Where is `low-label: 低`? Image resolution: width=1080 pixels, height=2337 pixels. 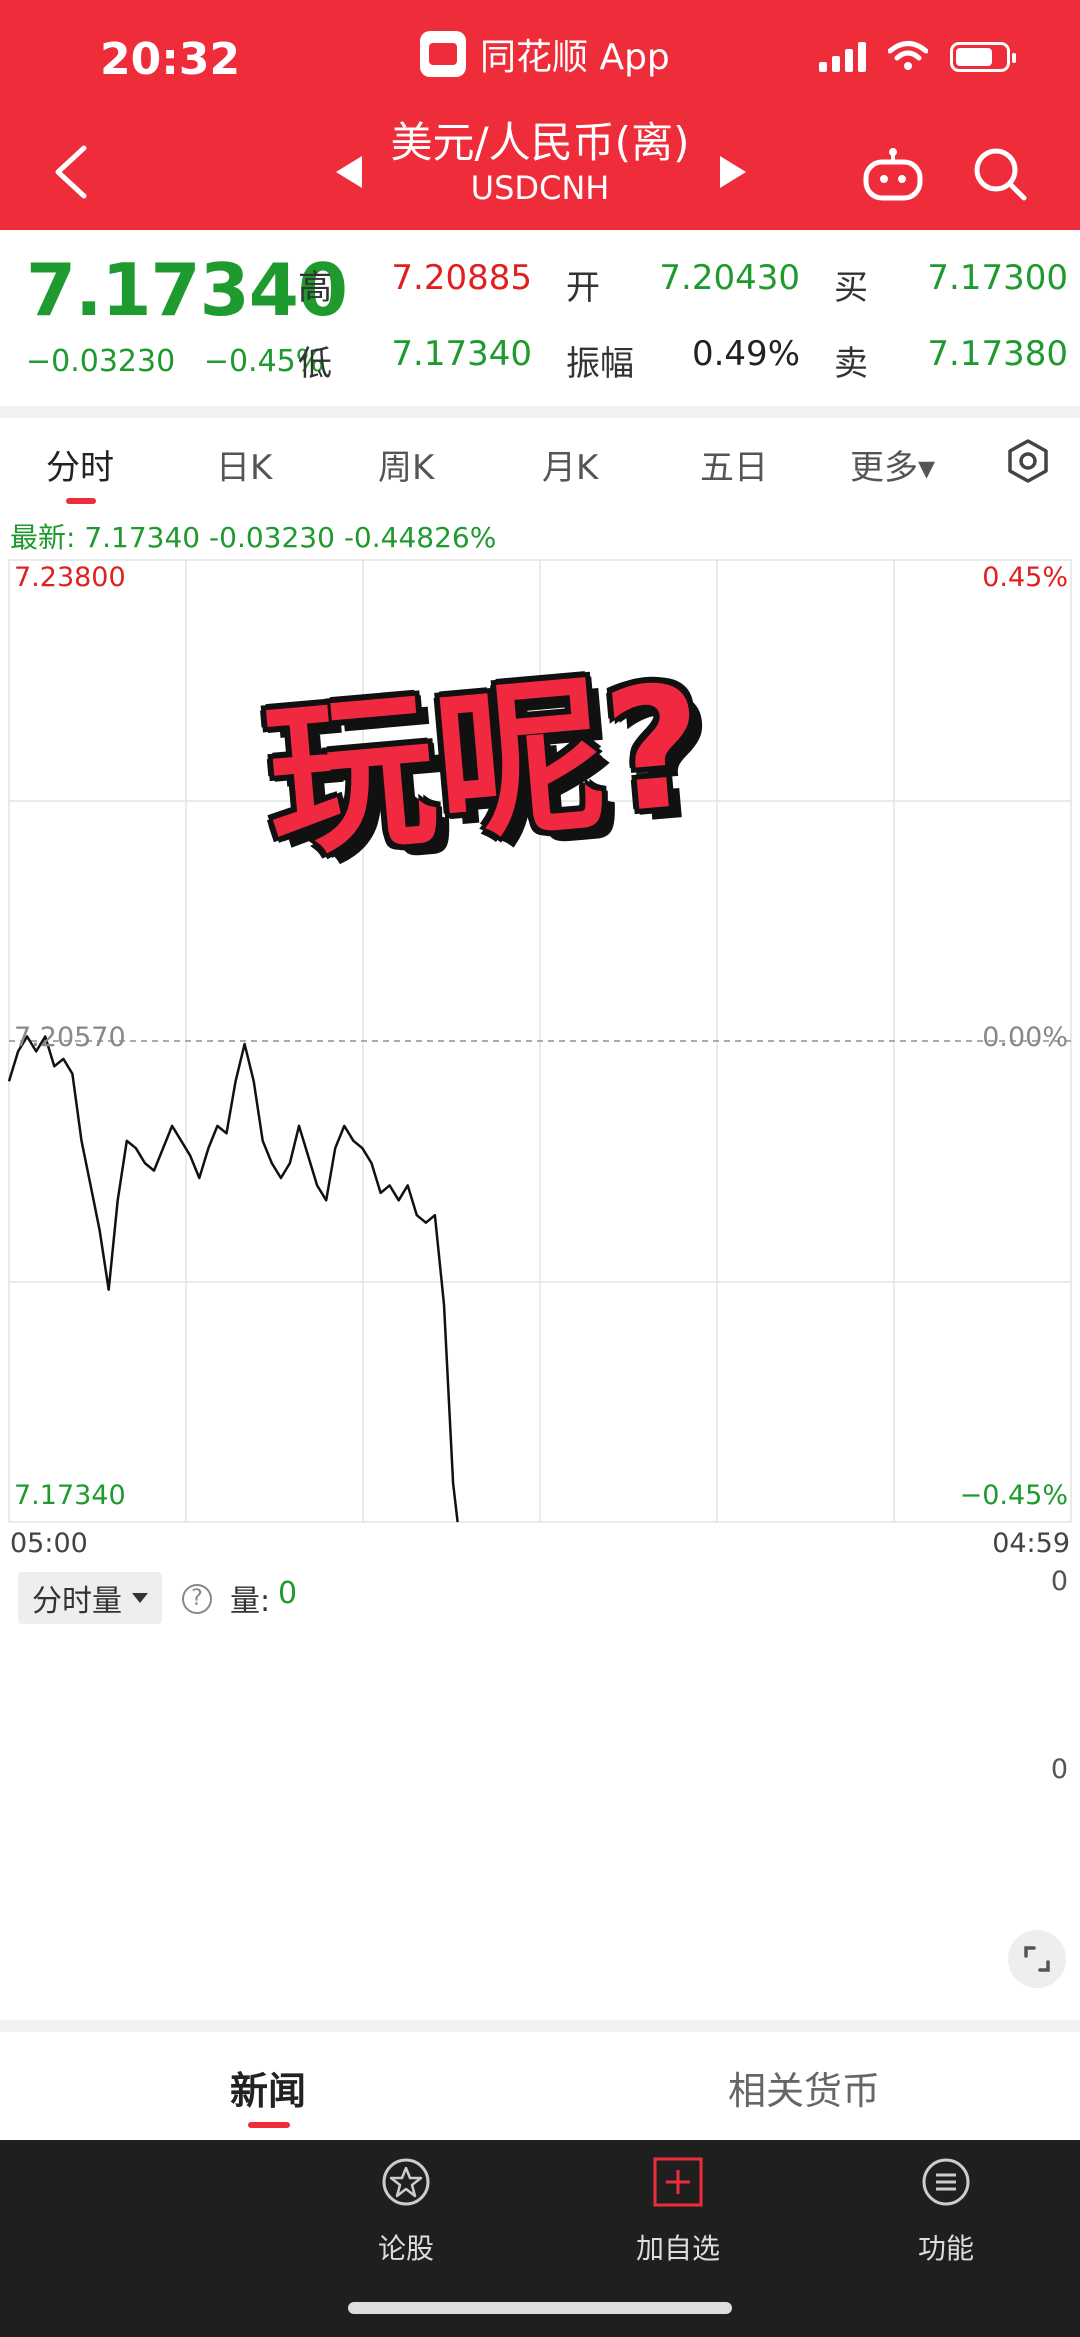
low-label: 低 is located at coordinates (315, 364).